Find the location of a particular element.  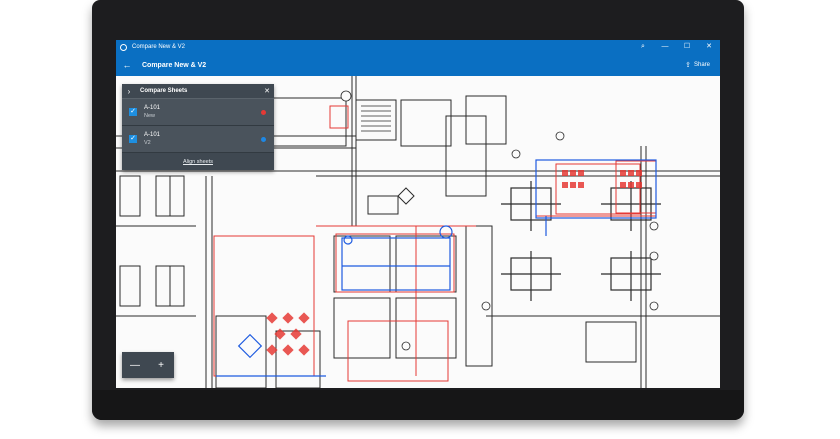

panel-header: › Compare Sheets ✕ is located at coordinates (198, 91).